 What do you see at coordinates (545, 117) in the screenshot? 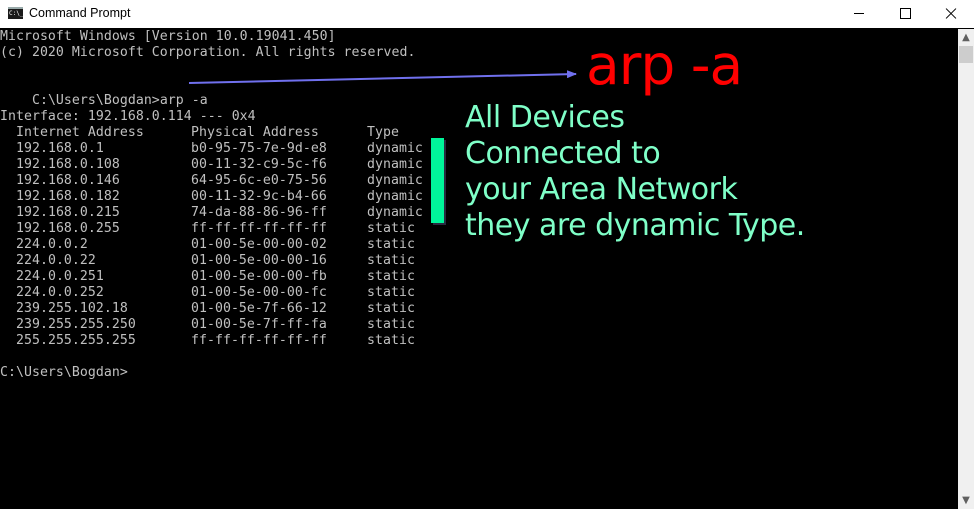
I see `note-line: All Devices` at bounding box center [545, 117].